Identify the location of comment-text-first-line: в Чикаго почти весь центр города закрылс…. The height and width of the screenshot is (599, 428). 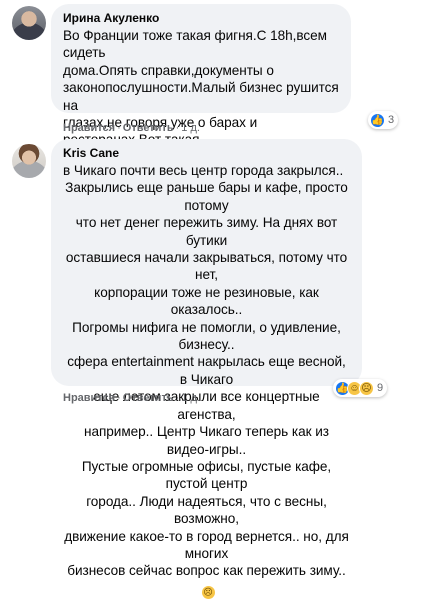
(203, 170).